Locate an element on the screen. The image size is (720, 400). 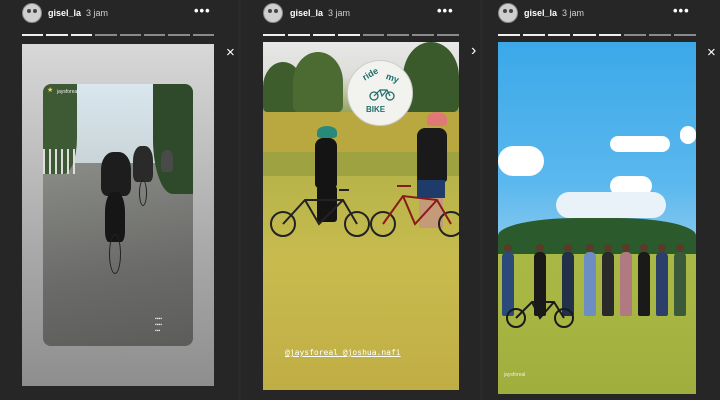
star-icon: ★ is located at coordinates (50, 90).